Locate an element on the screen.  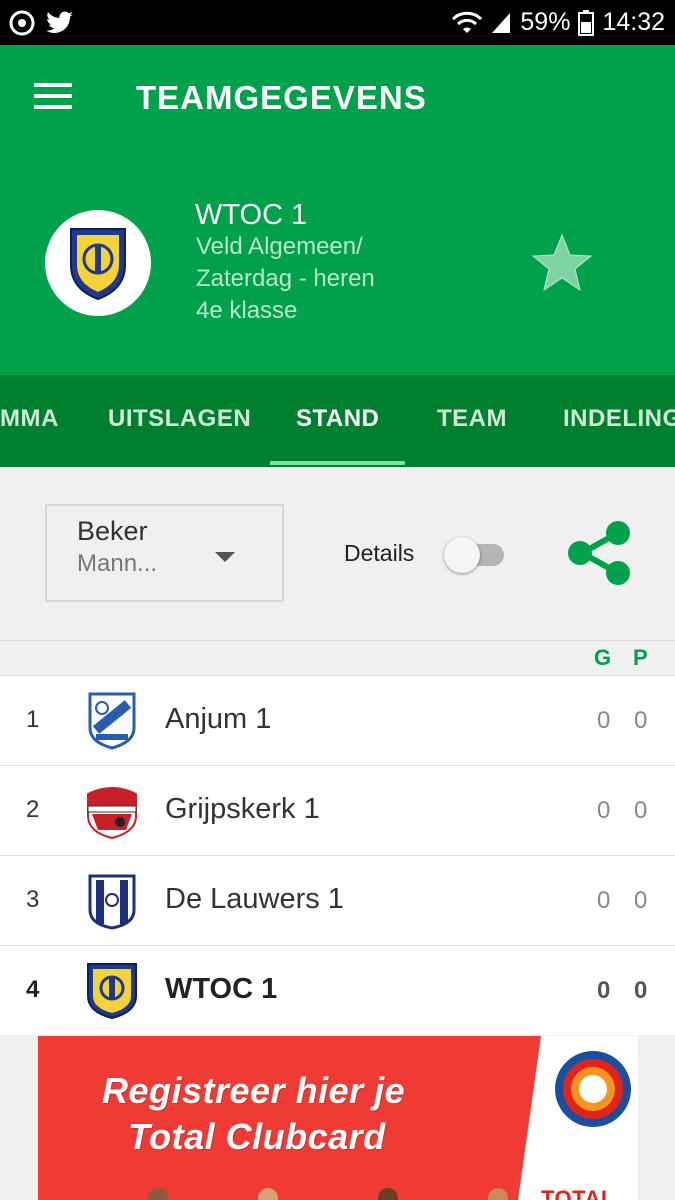
filter-bar: Beker Mann... Details is located at coordinates (337, 553).